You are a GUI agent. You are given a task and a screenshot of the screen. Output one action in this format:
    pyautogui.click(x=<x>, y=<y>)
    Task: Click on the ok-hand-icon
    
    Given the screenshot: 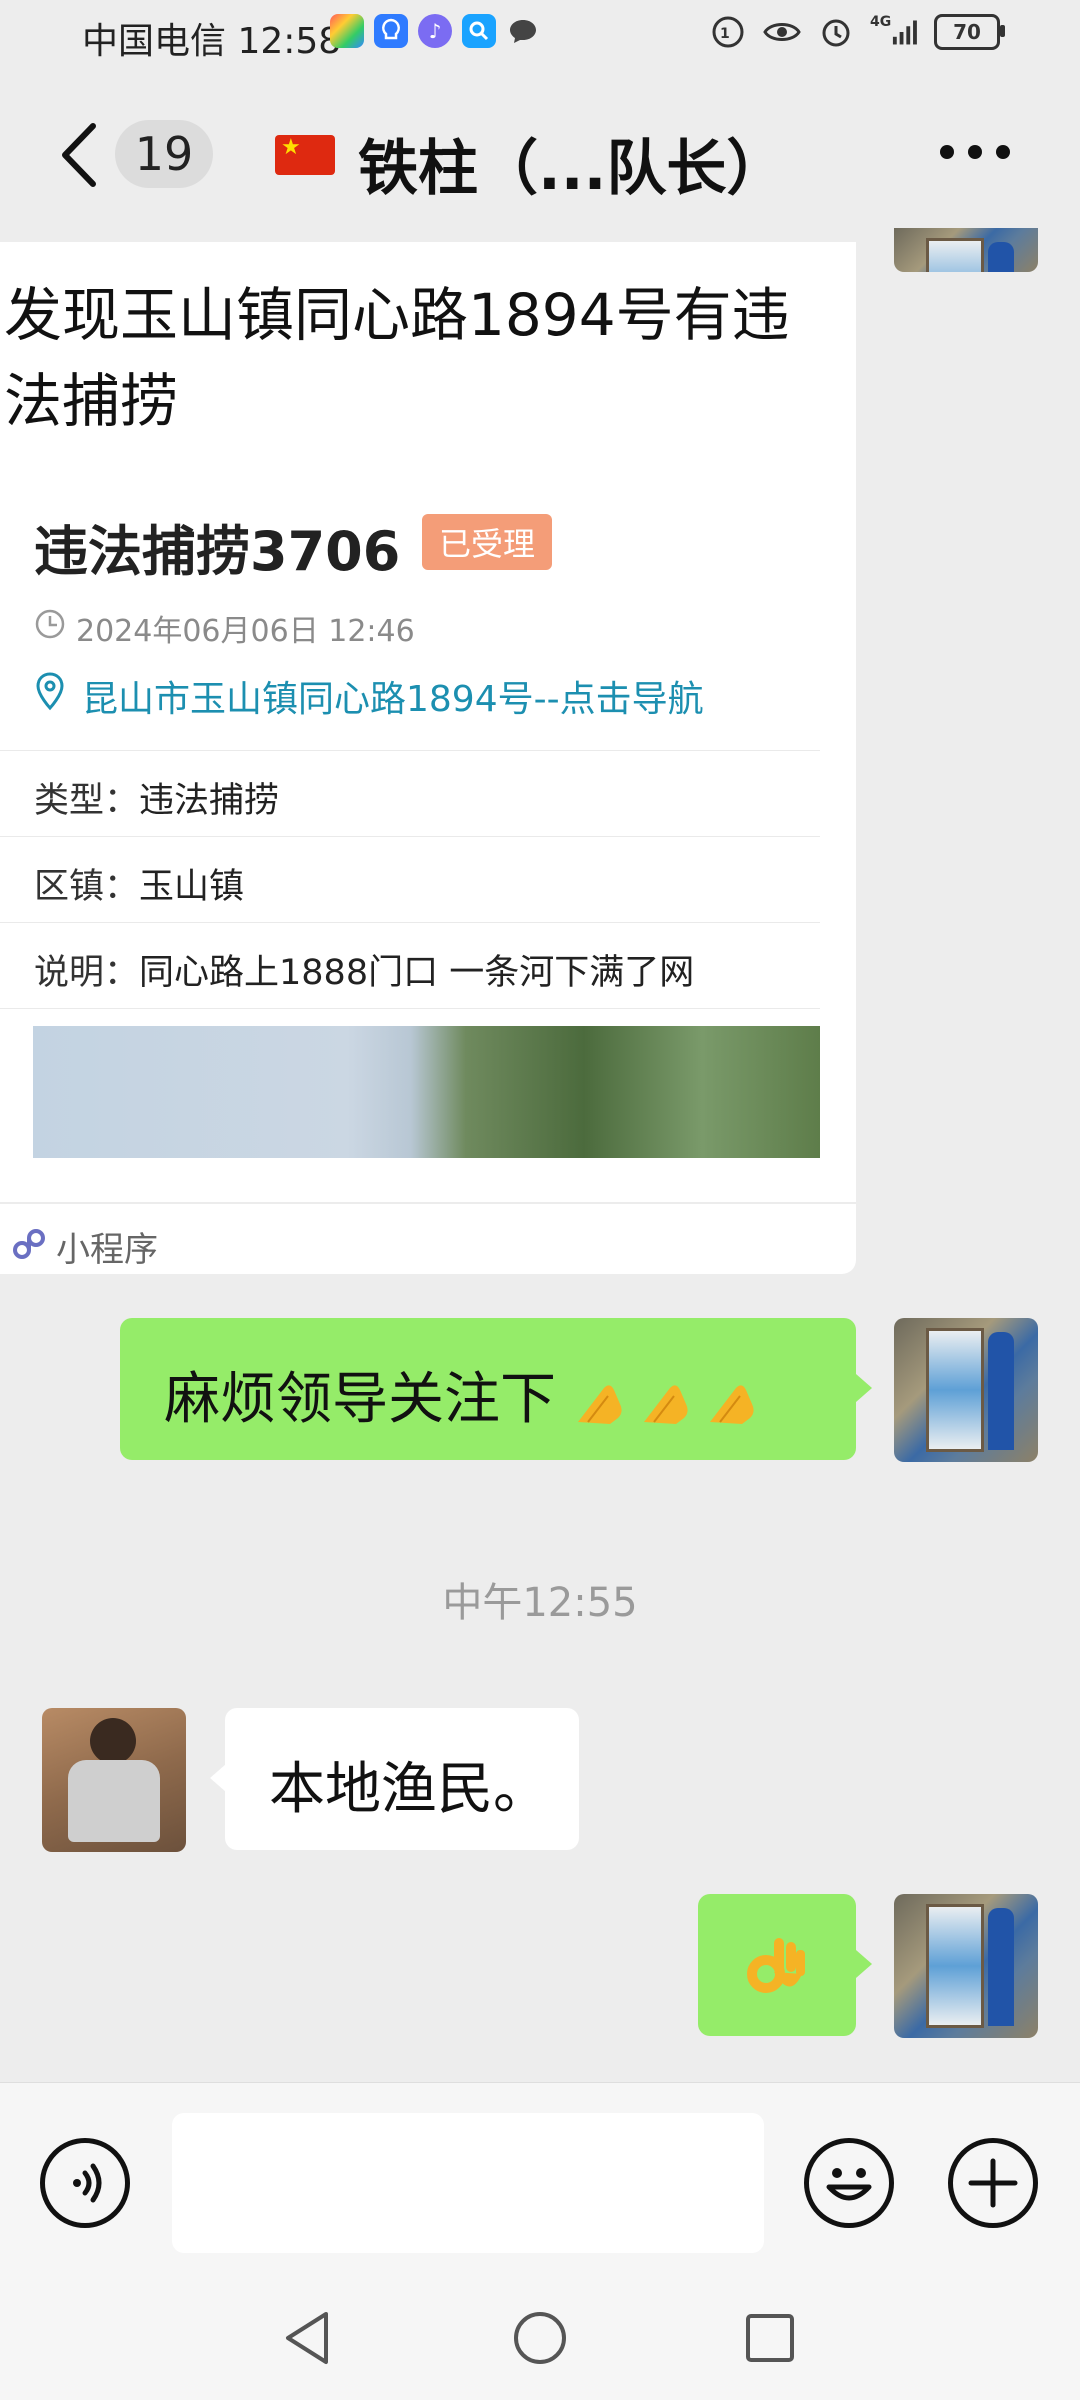 What is the action you would take?
    pyautogui.click(x=776, y=1968)
    